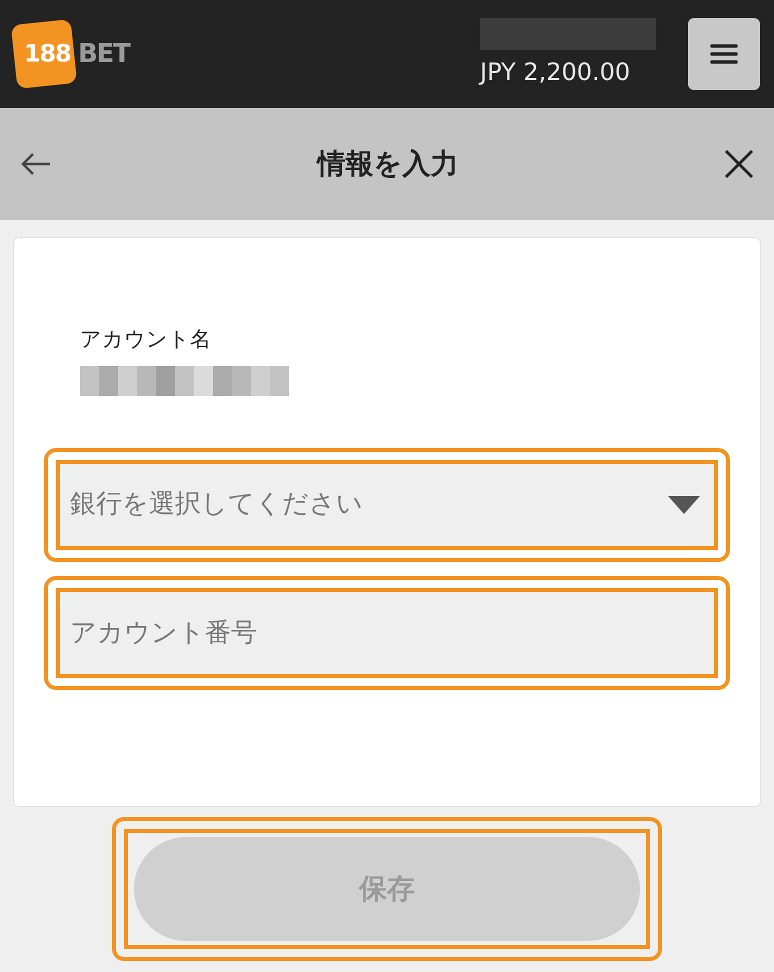 This screenshot has width=774, height=972. What do you see at coordinates (46, 54) in the screenshot?
I see `logo-number: 188` at bounding box center [46, 54].